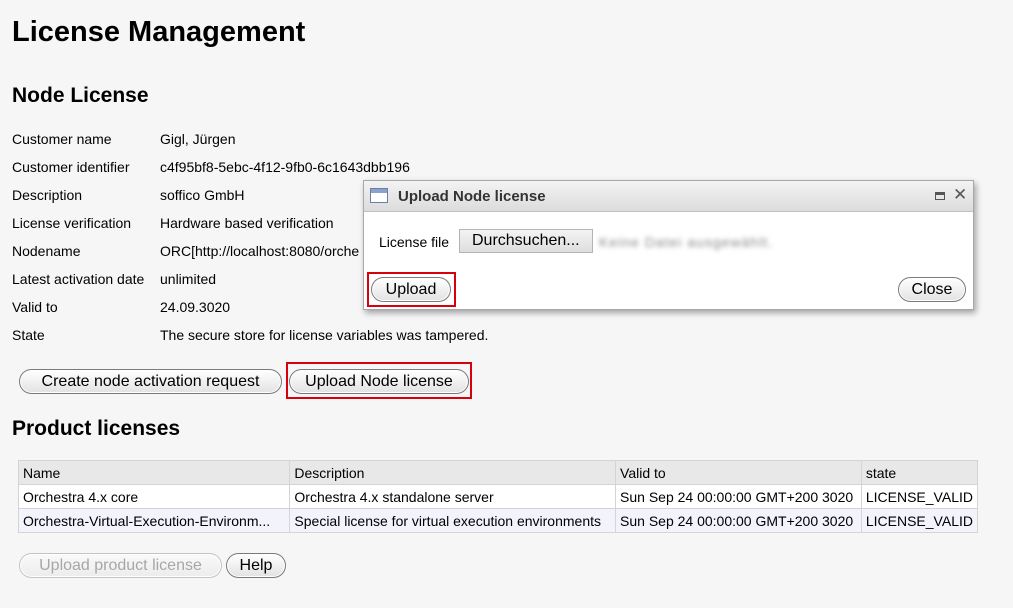  What do you see at coordinates (453, 496) in the screenshot?
I see `cell-description: Orchestra 4.x standalone server` at bounding box center [453, 496].